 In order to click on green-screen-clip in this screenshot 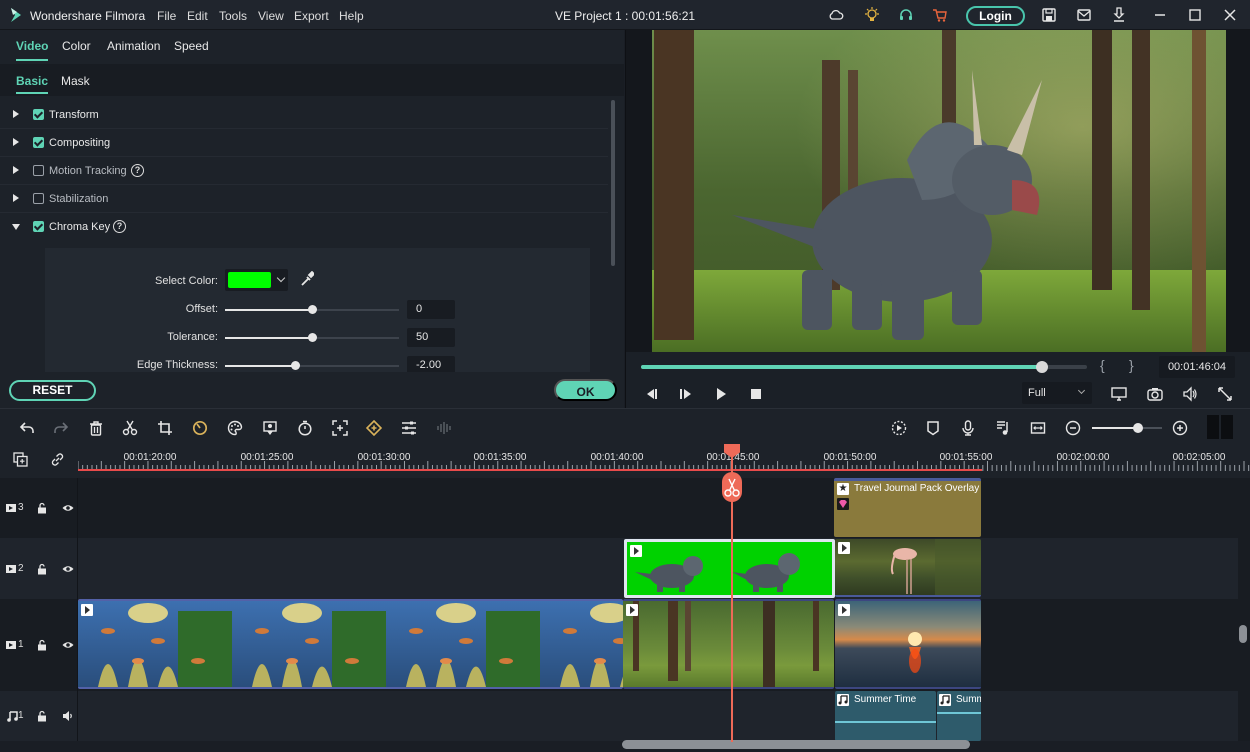, I will do `click(729, 568)`.